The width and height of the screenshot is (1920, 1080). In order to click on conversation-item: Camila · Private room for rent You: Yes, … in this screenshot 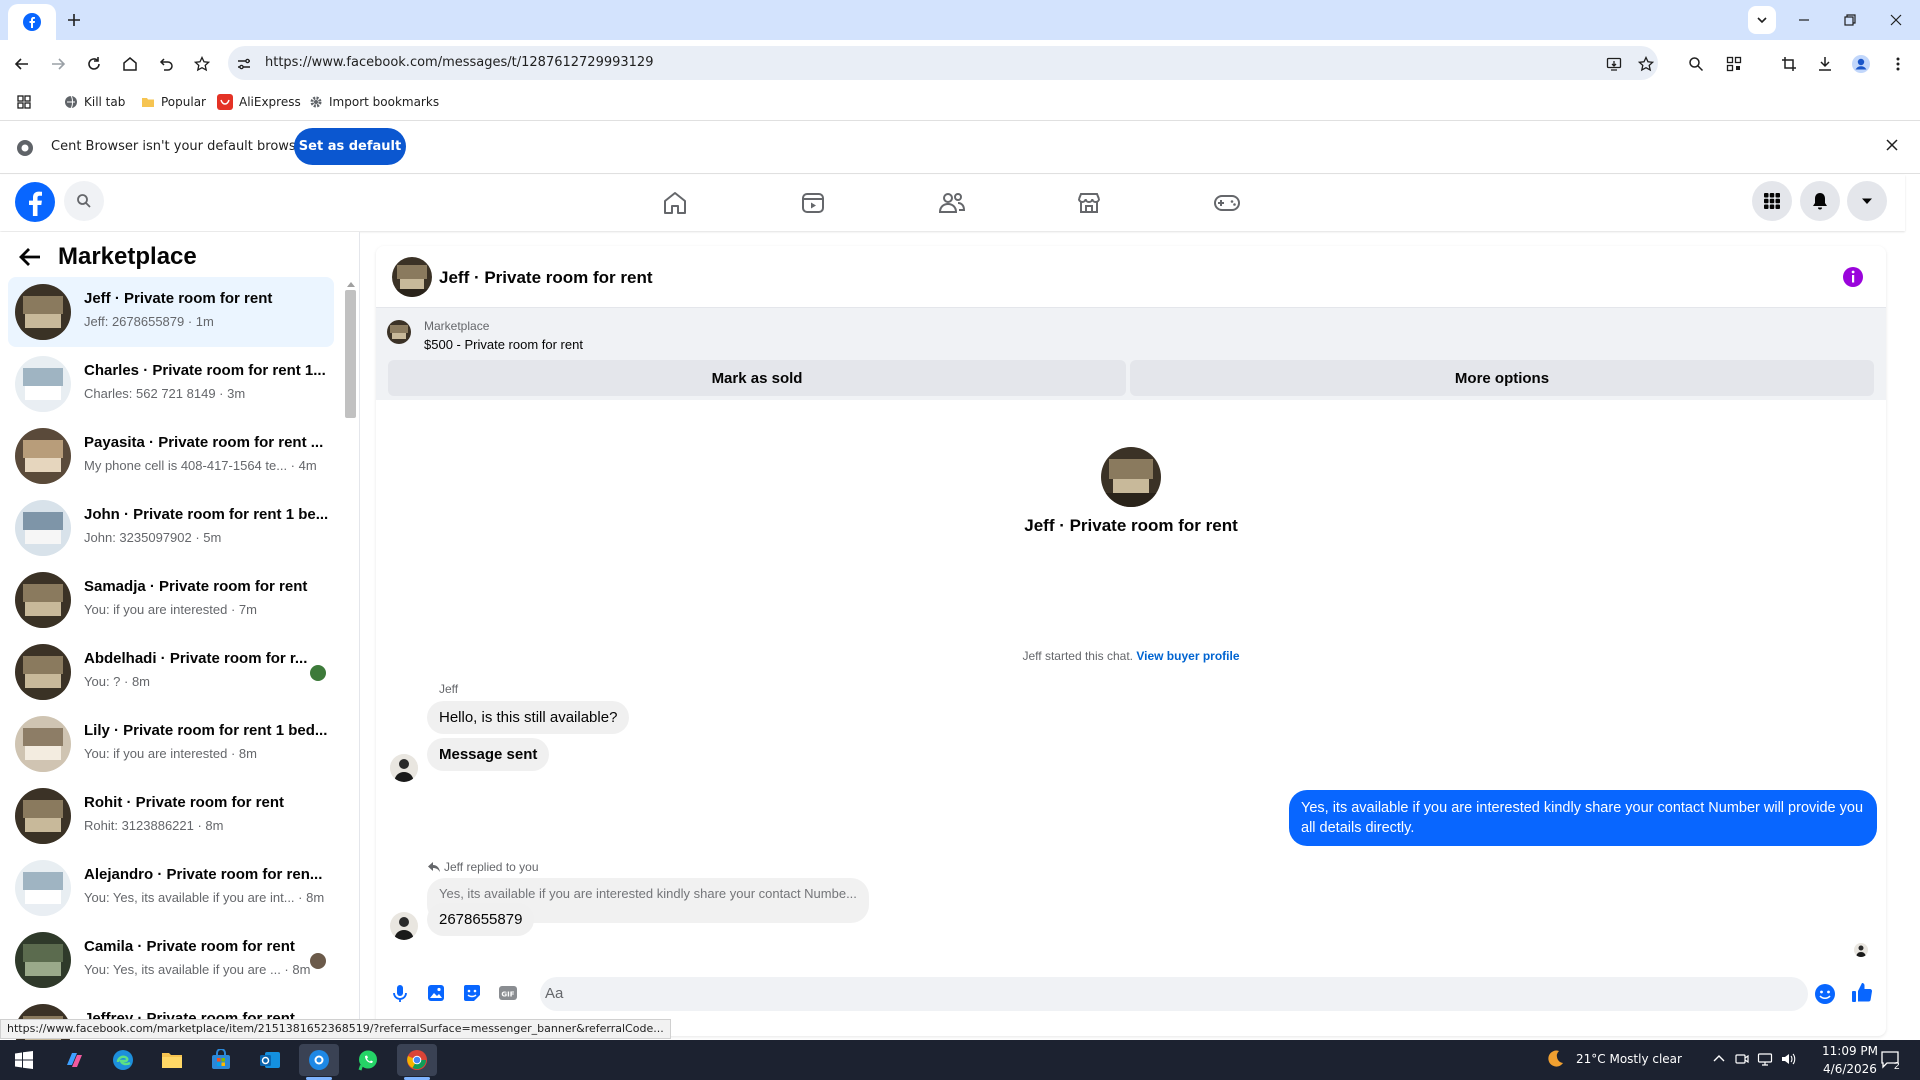, I will do `click(171, 960)`.